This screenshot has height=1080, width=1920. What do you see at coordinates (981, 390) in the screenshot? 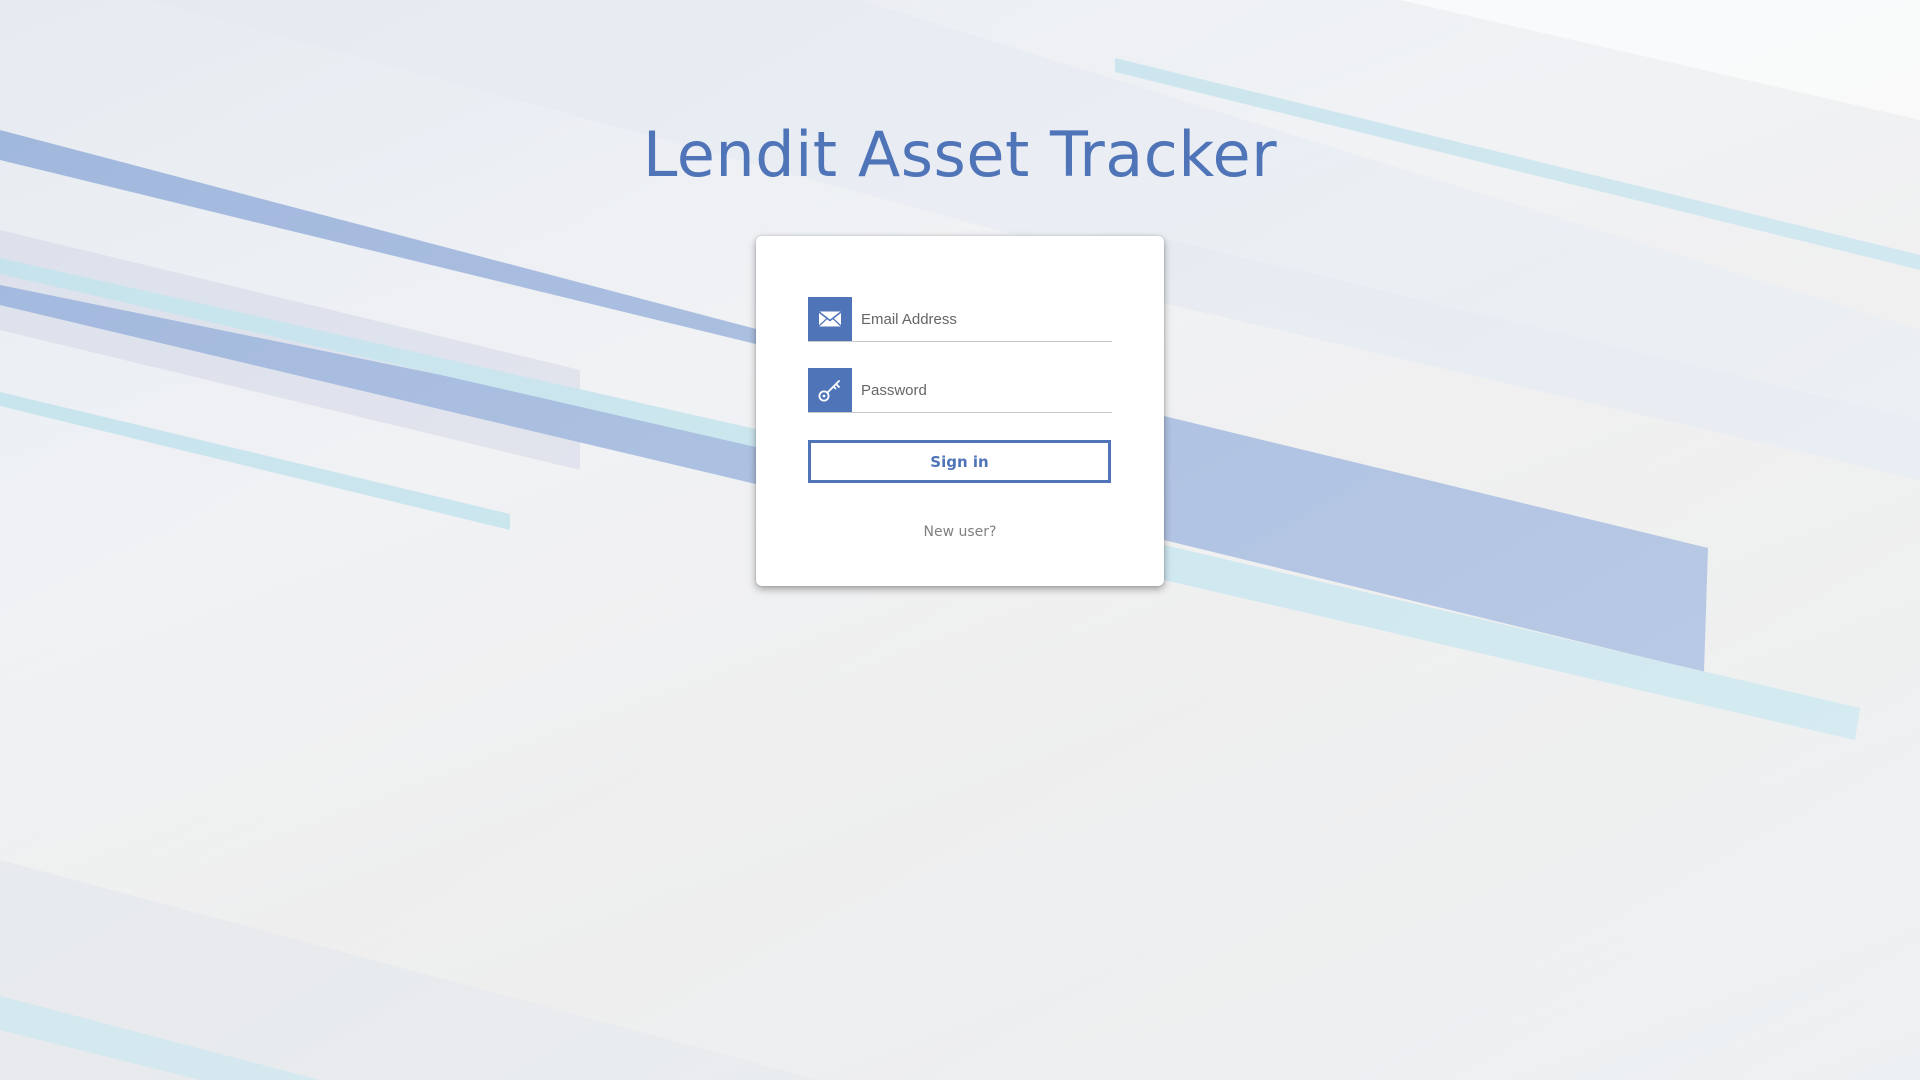
I see `password-input` at bounding box center [981, 390].